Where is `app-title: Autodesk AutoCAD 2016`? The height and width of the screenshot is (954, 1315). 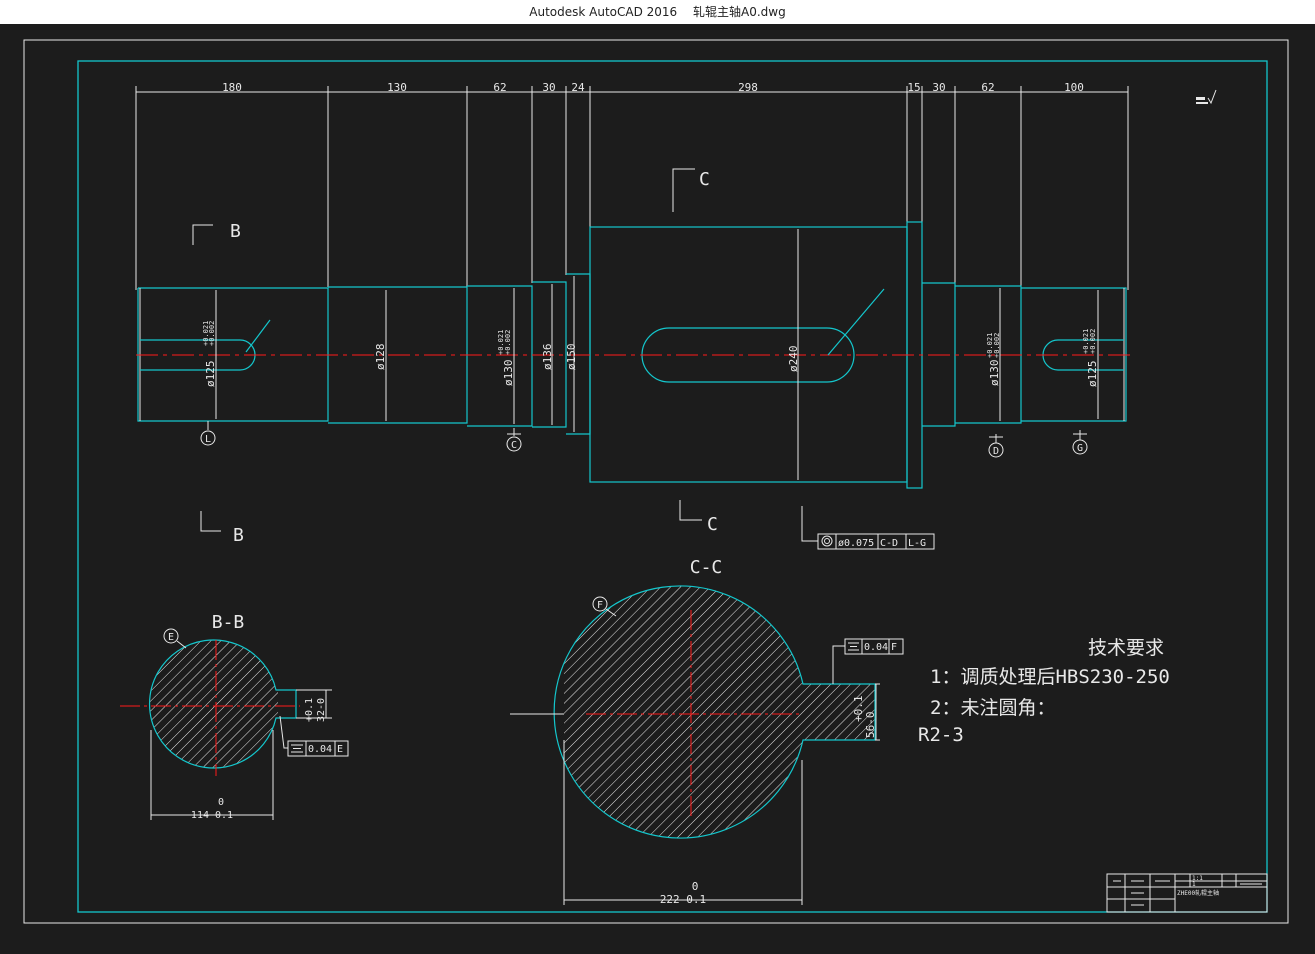
app-title: Autodesk AutoCAD 2016 is located at coordinates (603, 12).